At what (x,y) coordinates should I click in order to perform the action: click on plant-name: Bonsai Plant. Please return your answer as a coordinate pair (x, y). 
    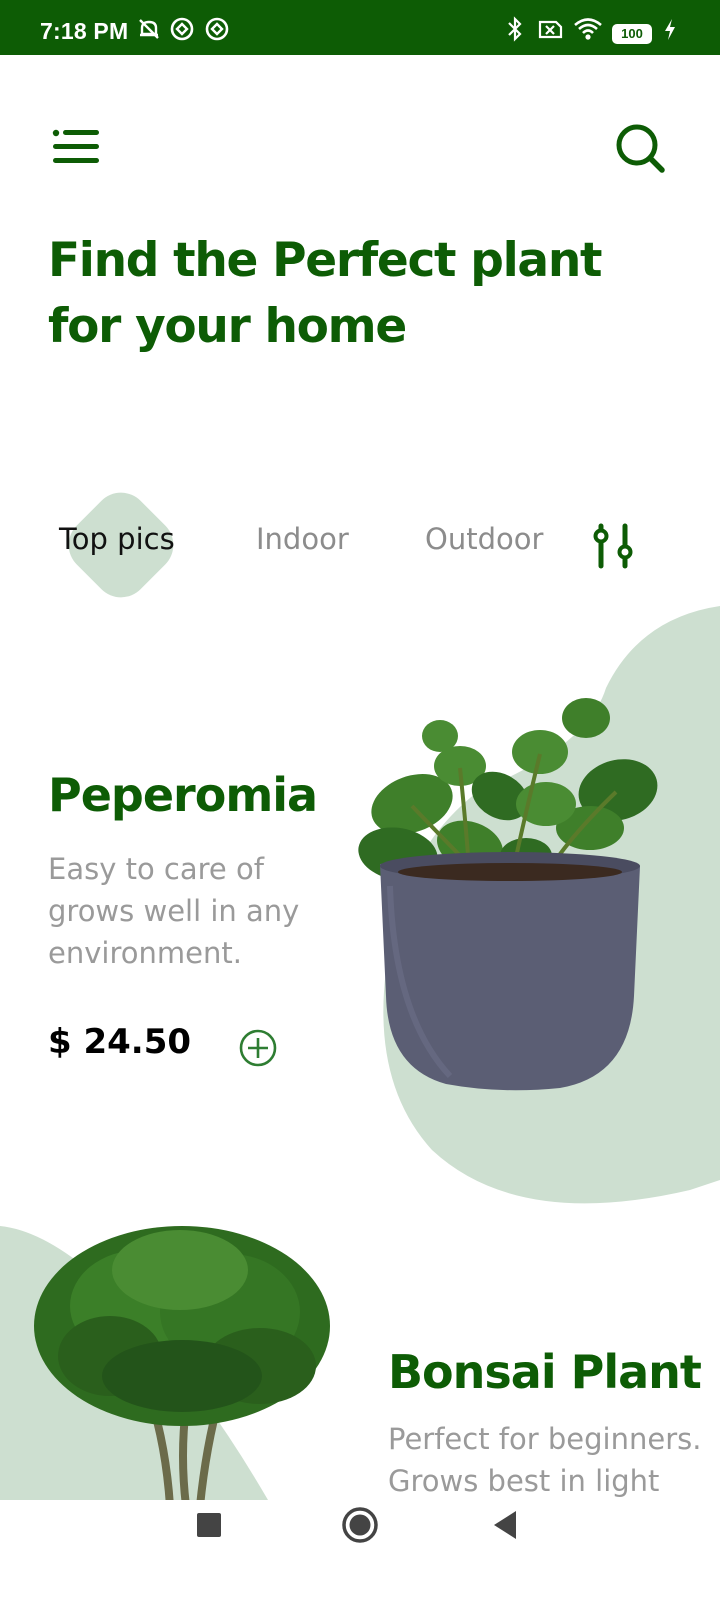
    Looking at the image, I should click on (545, 1372).